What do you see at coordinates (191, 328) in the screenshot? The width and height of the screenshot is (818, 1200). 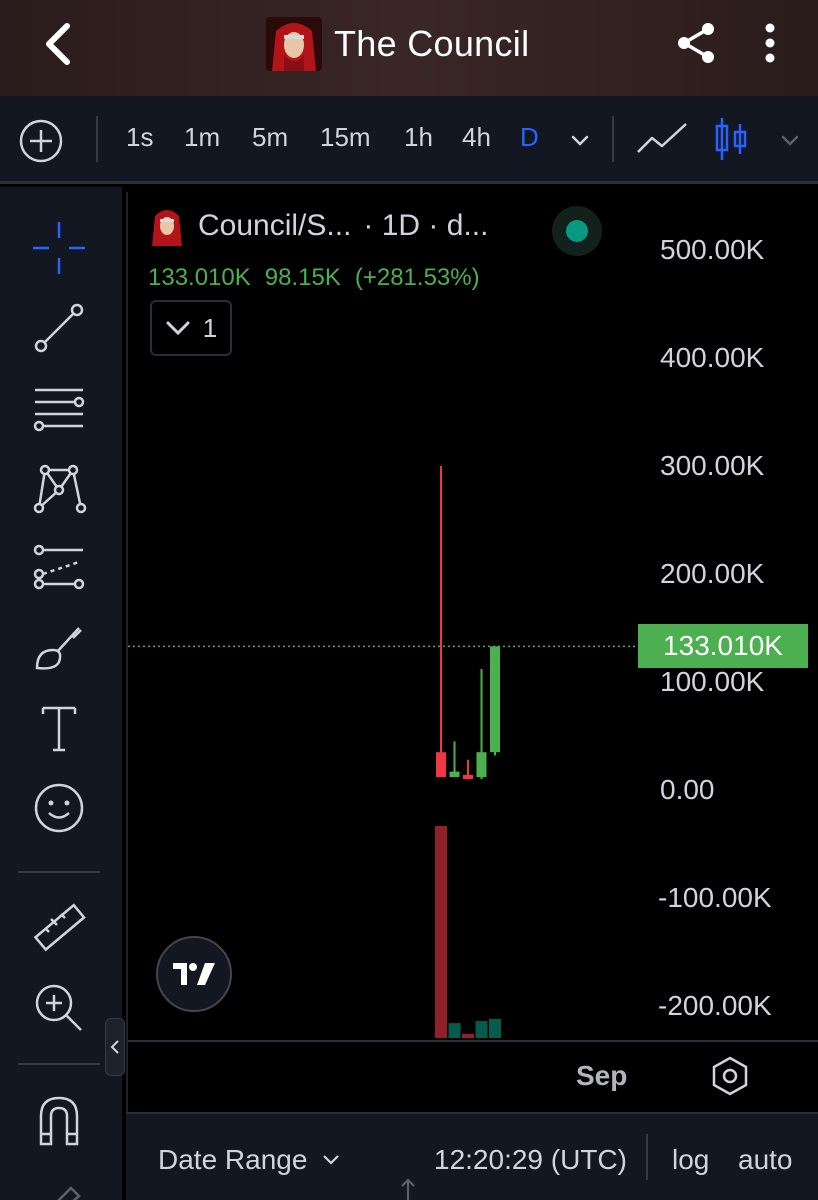 I see `collapse-legend-button: 1` at bounding box center [191, 328].